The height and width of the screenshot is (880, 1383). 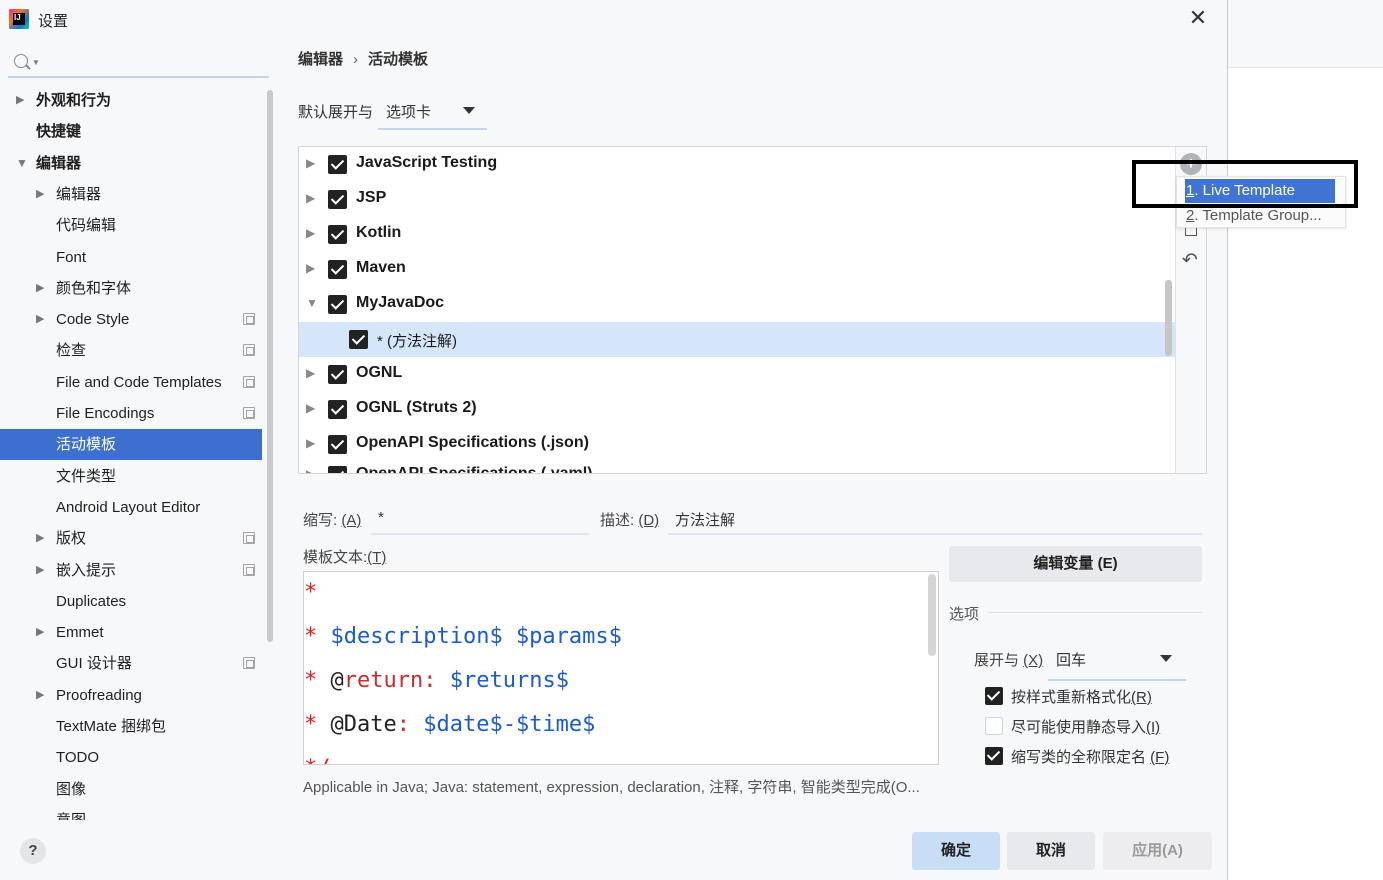 I want to click on sidebar-item-label: 文件类型, so click(x=86, y=476).